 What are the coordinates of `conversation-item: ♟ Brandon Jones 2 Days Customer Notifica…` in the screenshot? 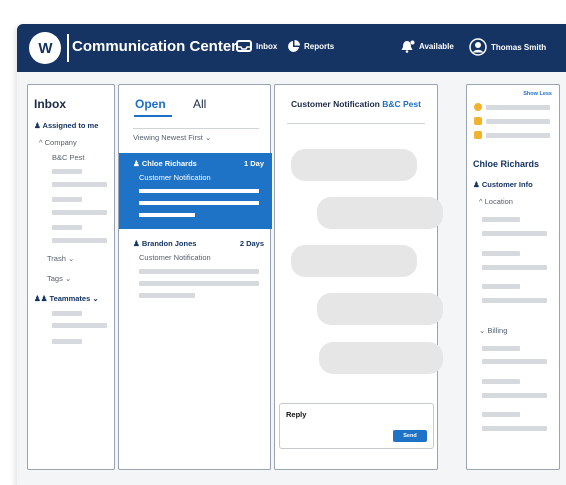 It's located at (195, 270).